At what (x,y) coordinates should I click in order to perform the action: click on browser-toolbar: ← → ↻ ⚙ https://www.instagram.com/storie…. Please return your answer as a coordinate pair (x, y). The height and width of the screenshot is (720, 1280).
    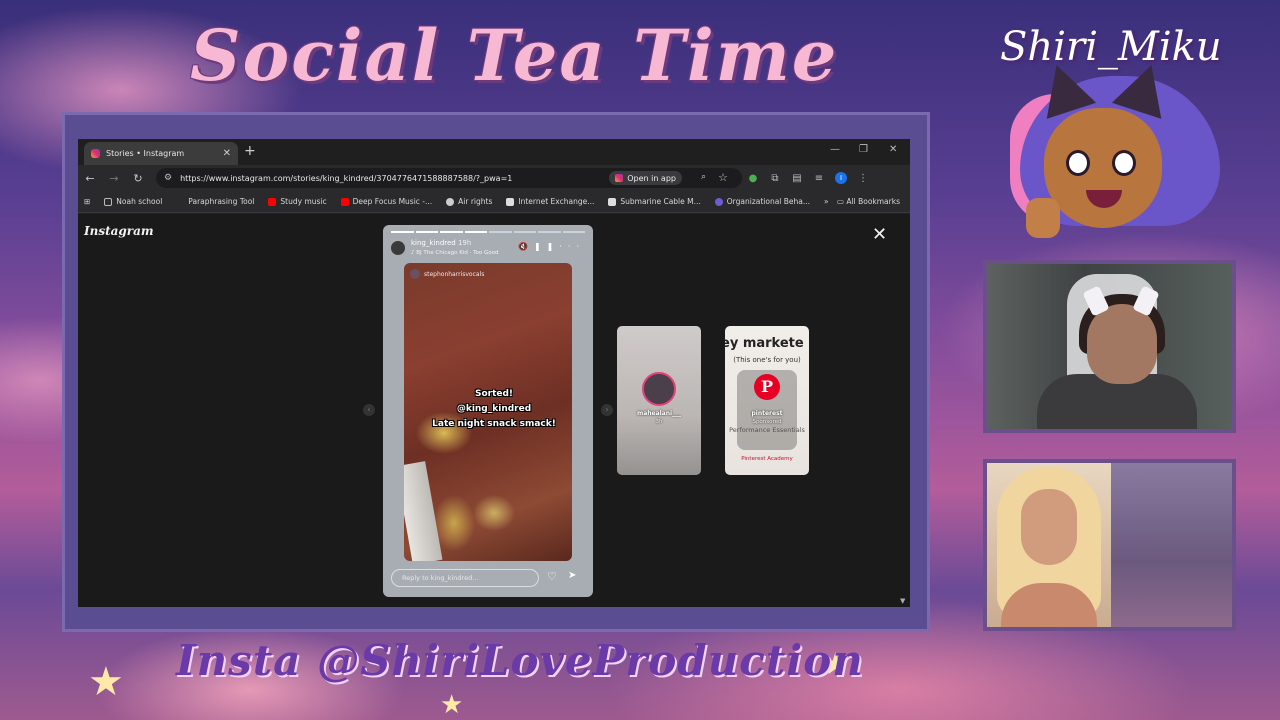
    Looking at the image, I should click on (494, 178).